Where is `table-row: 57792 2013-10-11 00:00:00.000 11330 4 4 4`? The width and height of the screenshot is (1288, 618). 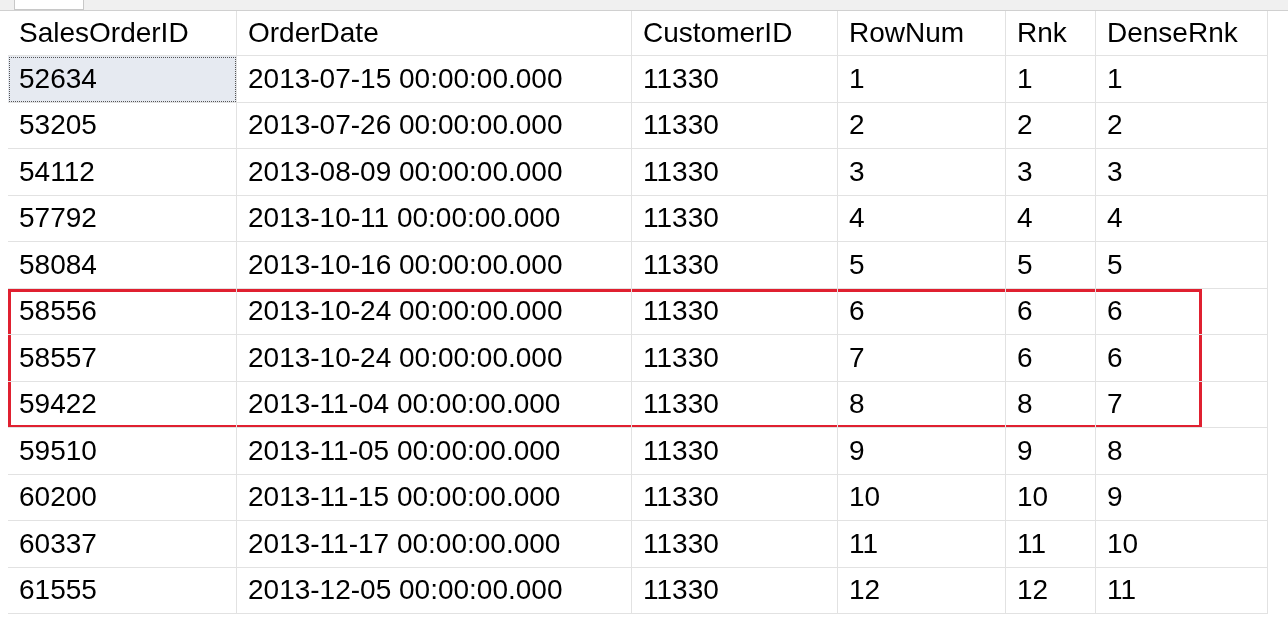 table-row: 57792 2013-10-11 00:00:00.000 11330 4 4 4 is located at coordinates (648, 218).